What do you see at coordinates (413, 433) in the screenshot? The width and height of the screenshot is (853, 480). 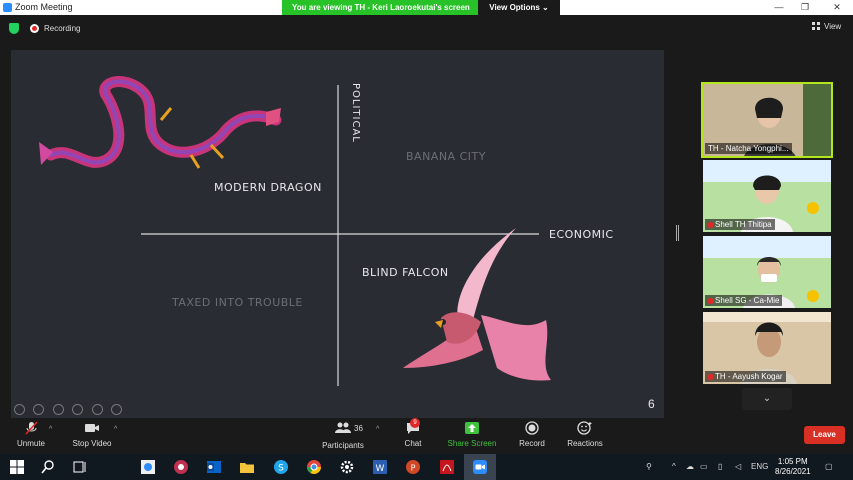 I see `chat-button: 9 Chat` at bounding box center [413, 433].